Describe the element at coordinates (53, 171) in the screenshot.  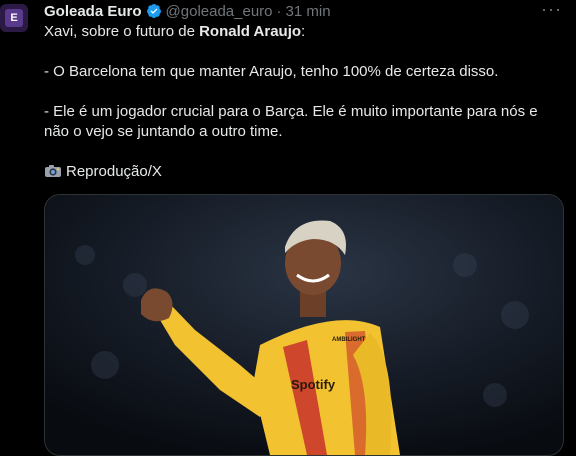
I see `camera-icon` at that location.